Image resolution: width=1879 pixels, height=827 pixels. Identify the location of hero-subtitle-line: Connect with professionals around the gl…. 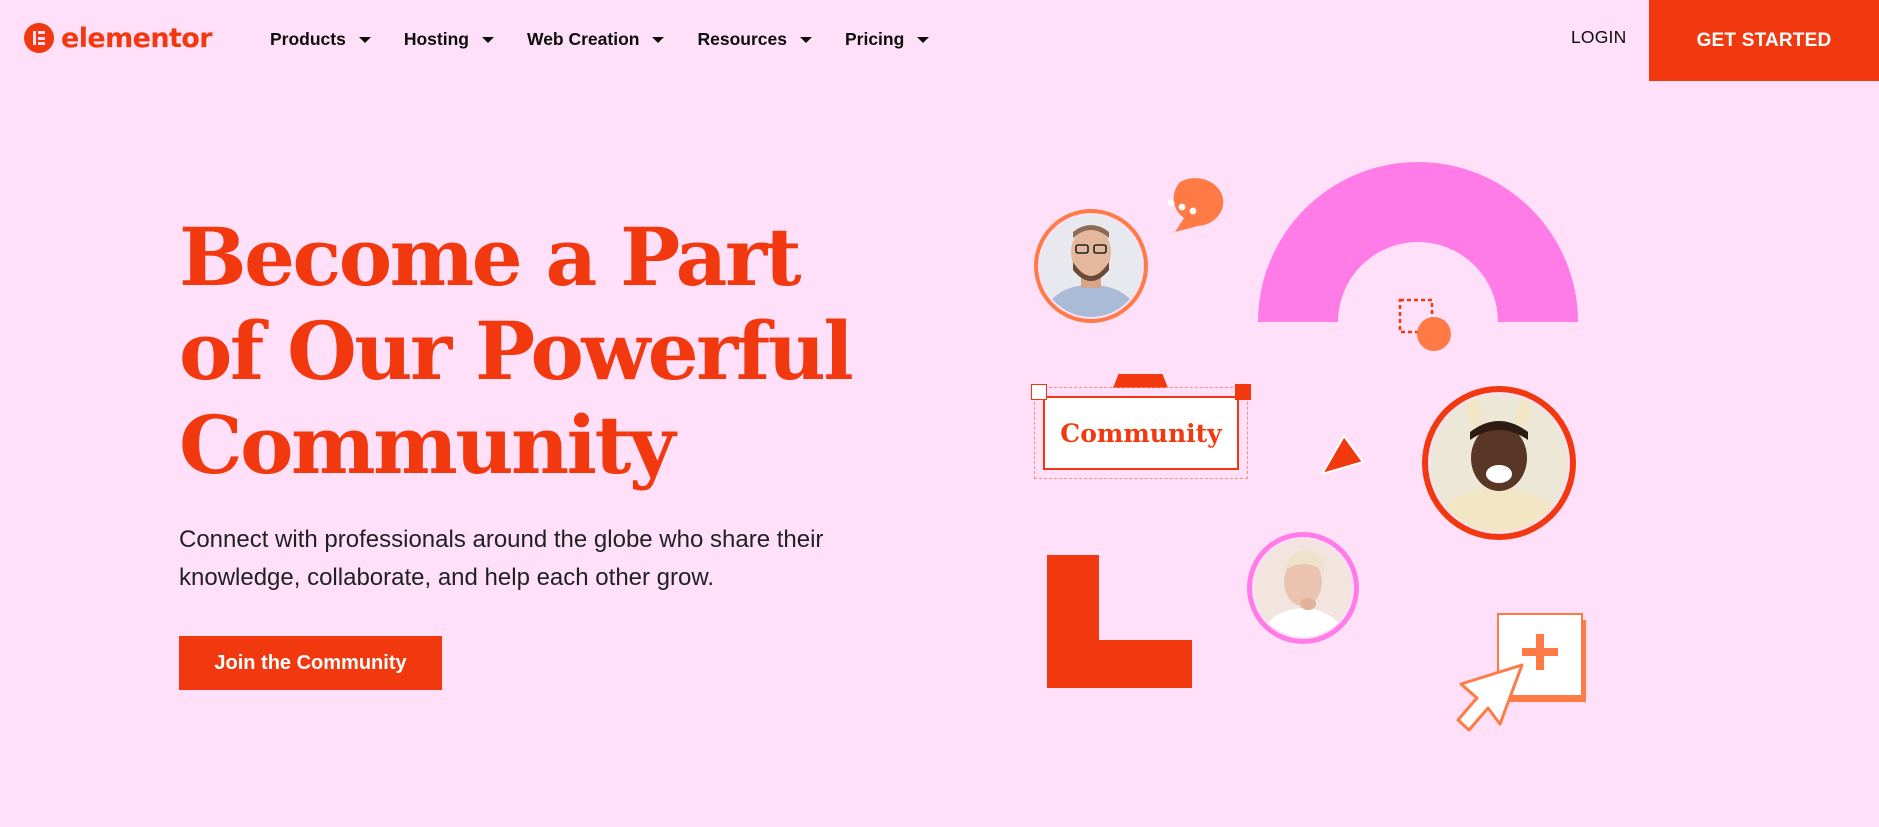
(501, 539).